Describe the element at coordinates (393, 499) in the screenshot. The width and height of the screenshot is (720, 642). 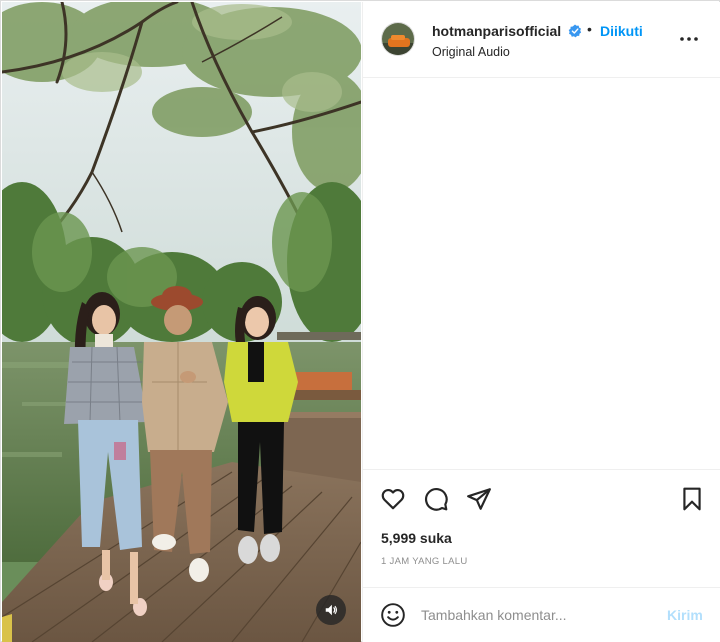
I see `heart-icon` at that location.